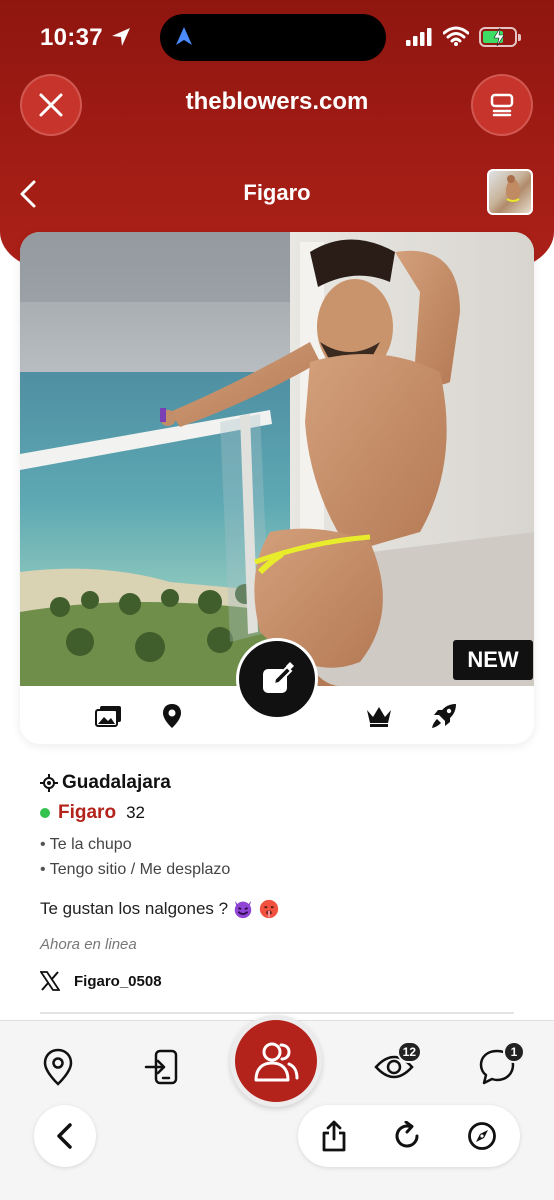  Describe the element at coordinates (50, 981) in the screenshot. I see `x-twitter-icon` at that location.